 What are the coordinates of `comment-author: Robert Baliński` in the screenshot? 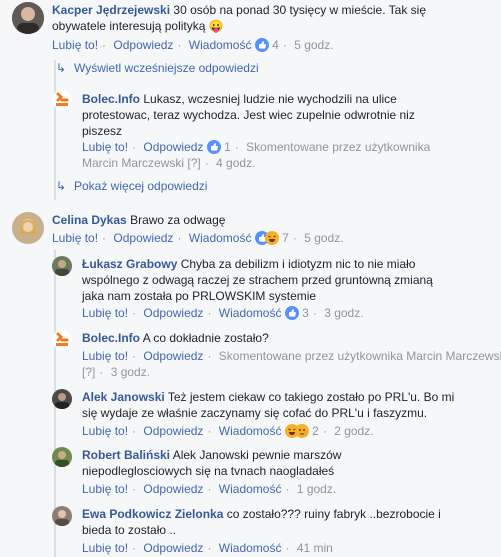 It's located at (126, 455).